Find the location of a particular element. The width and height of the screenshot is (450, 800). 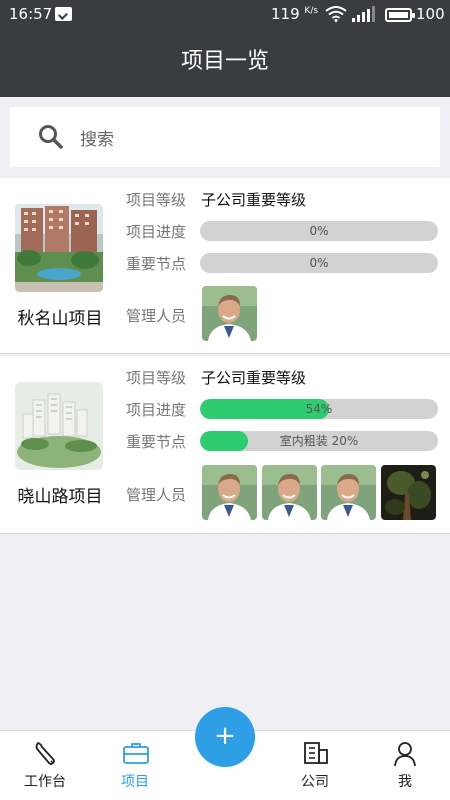

add-button: + is located at coordinates (225, 737).